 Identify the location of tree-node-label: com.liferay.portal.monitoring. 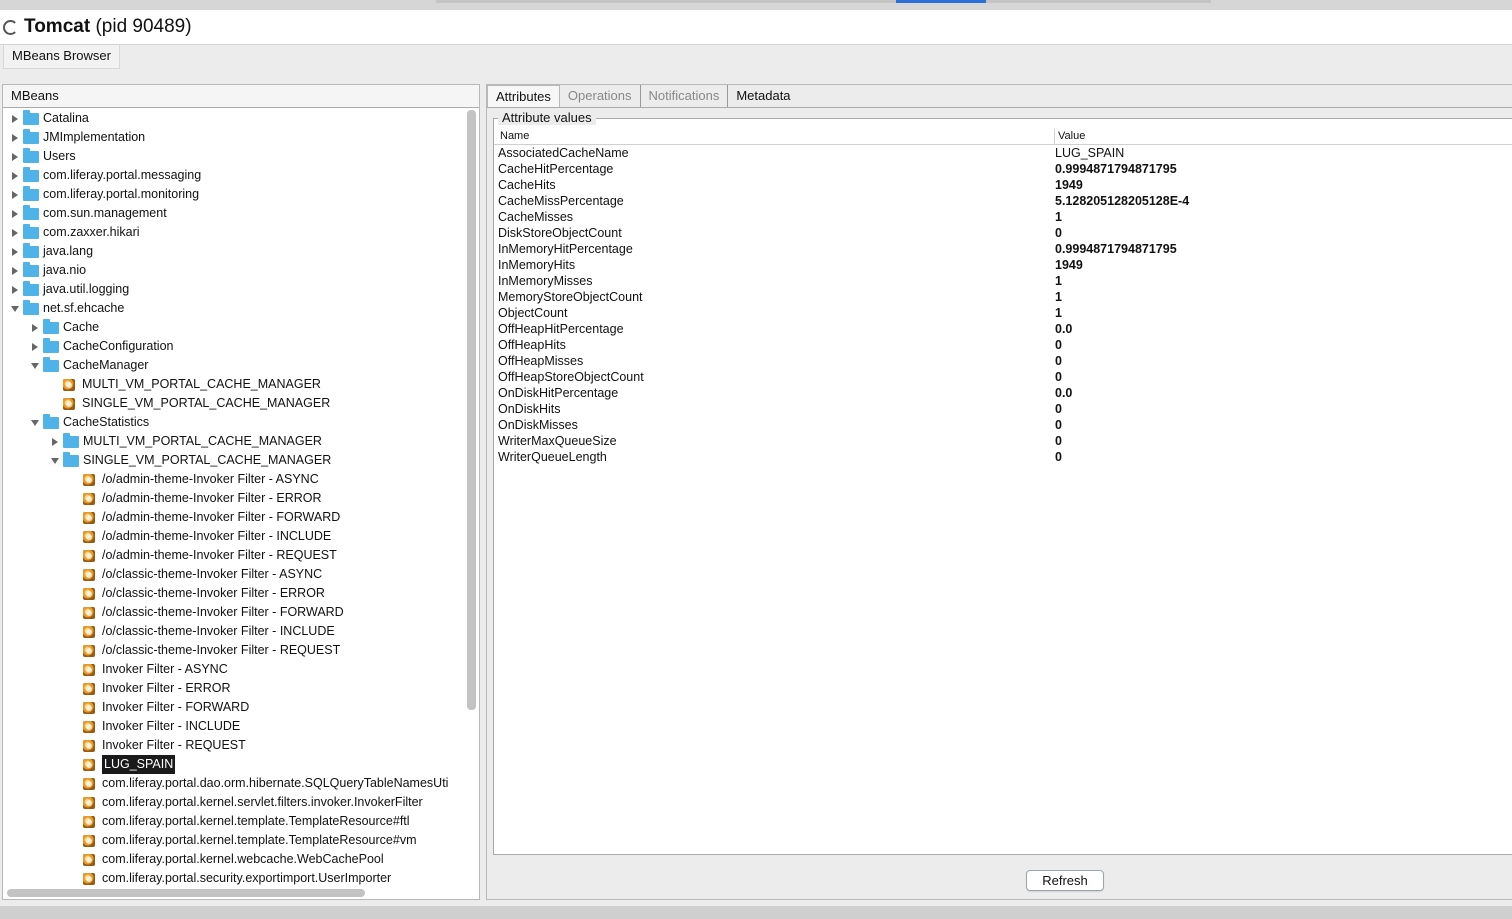
(121, 194).